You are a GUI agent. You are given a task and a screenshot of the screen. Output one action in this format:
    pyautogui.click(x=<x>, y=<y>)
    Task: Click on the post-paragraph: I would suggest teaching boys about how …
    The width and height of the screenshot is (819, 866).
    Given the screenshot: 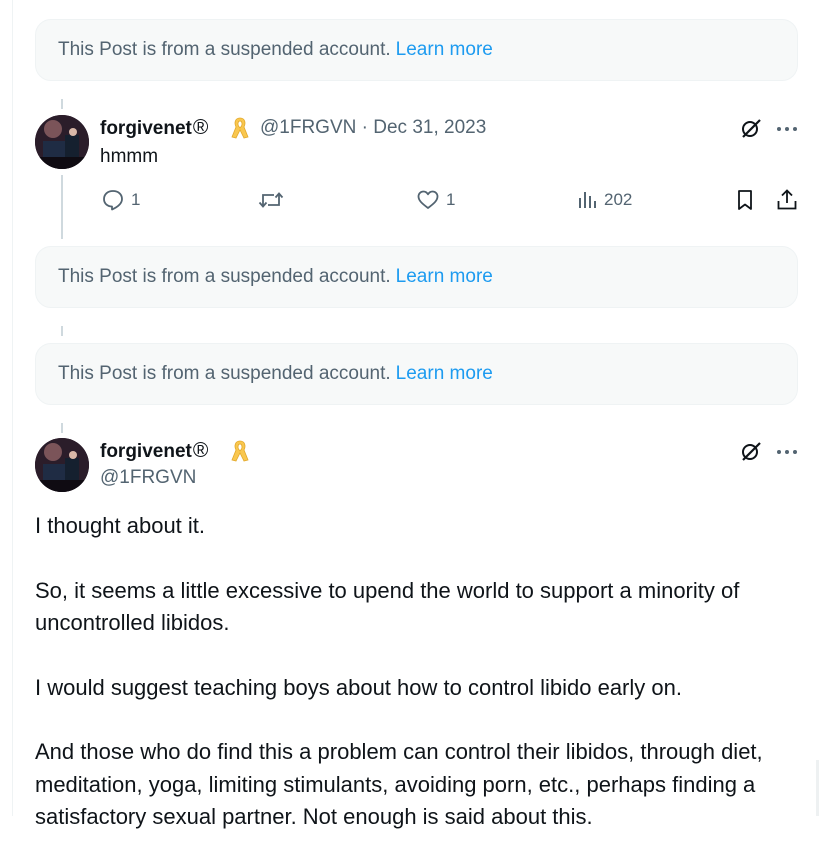 What is the action you would take?
    pyautogui.click(x=358, y=687)
    